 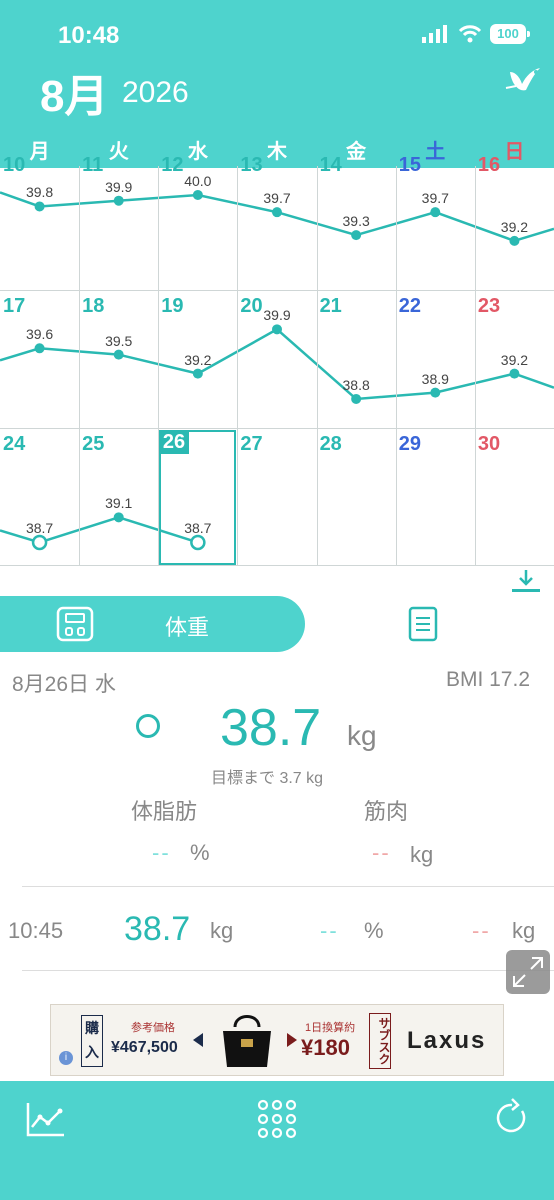 I want to click on calendar-day-number: 20, so click(x=251, y=306).